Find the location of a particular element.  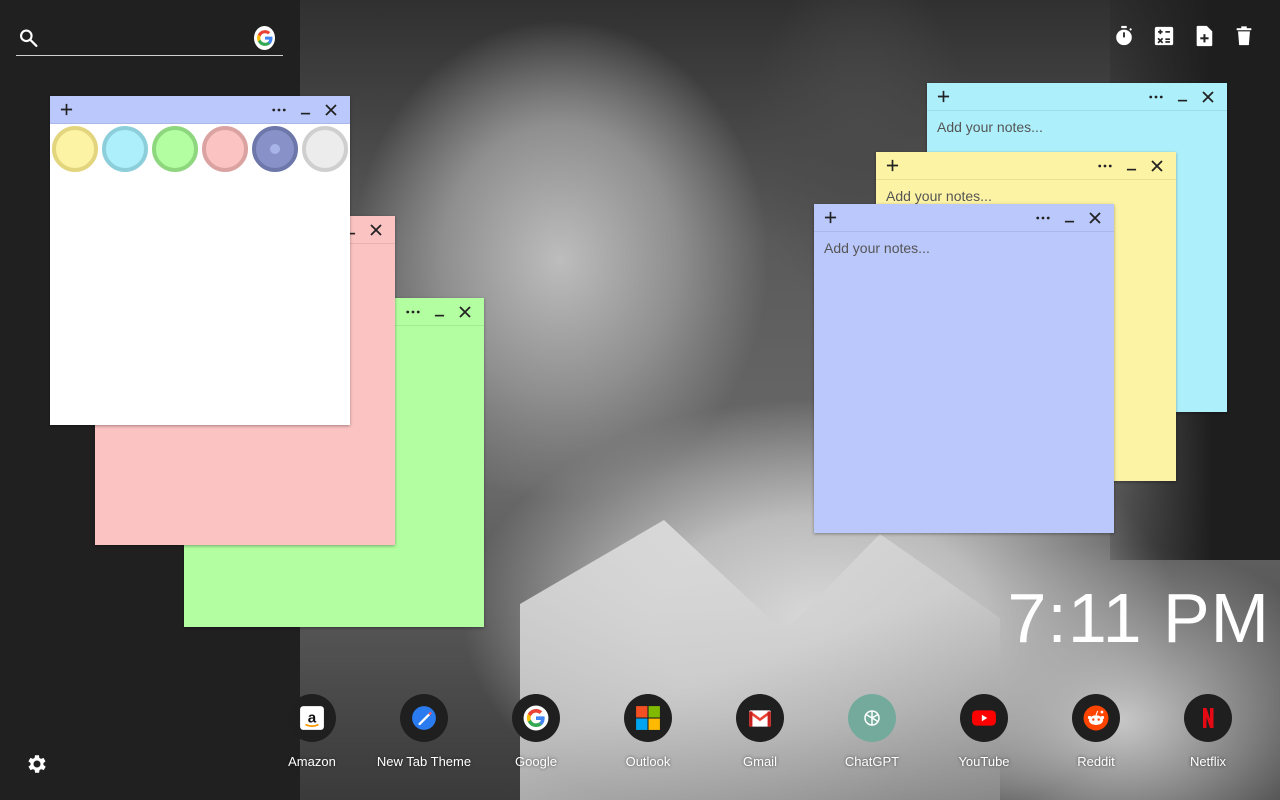

timer-button is located at coordinates (1124, 36).